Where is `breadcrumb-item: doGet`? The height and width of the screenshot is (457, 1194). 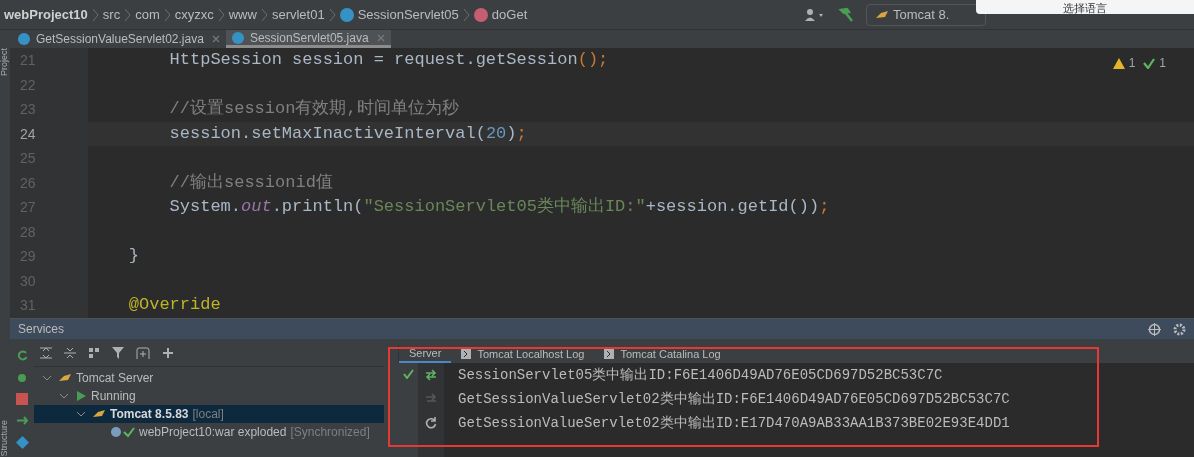 breadcrumb-item: doGet is located at coordinates (509, 14).